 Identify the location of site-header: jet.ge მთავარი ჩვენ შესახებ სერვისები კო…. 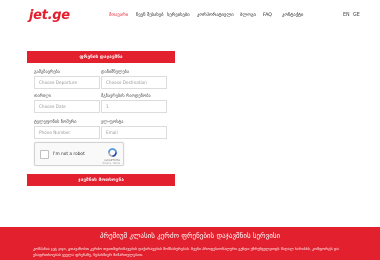
(190, 17).